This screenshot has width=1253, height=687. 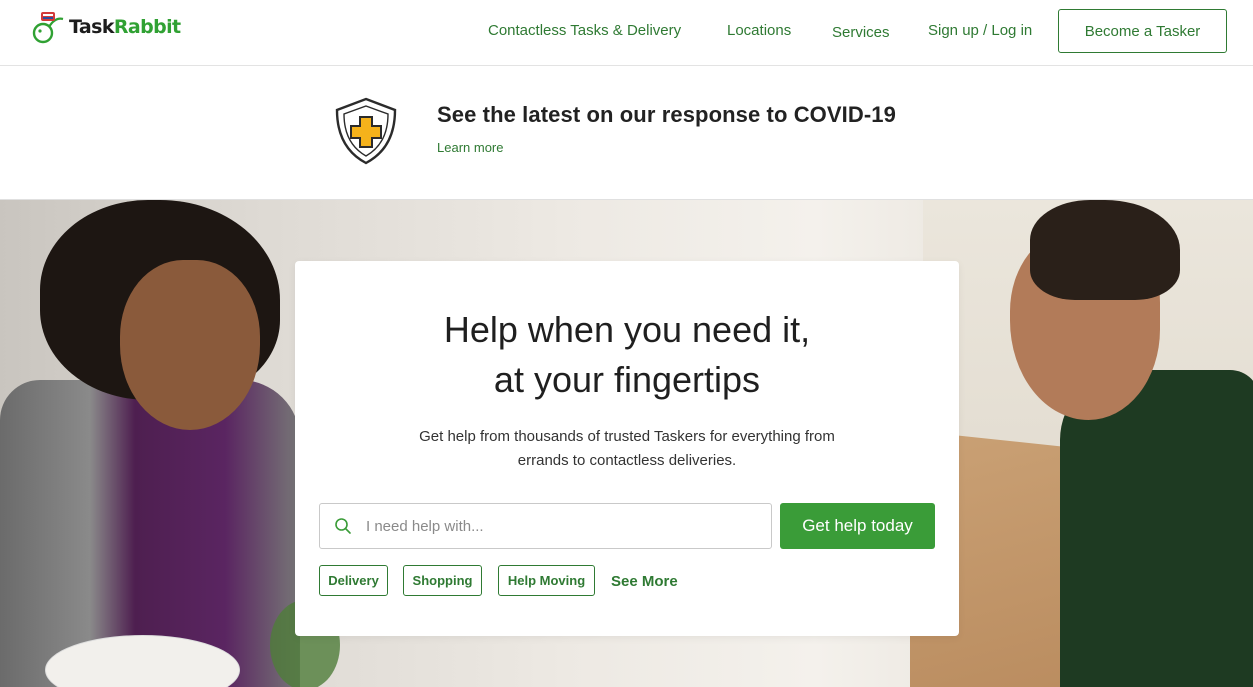 What do you see at coordinates (343, 526) in the screenshot?
I see `search-icon` at bounding box center [343, 526].